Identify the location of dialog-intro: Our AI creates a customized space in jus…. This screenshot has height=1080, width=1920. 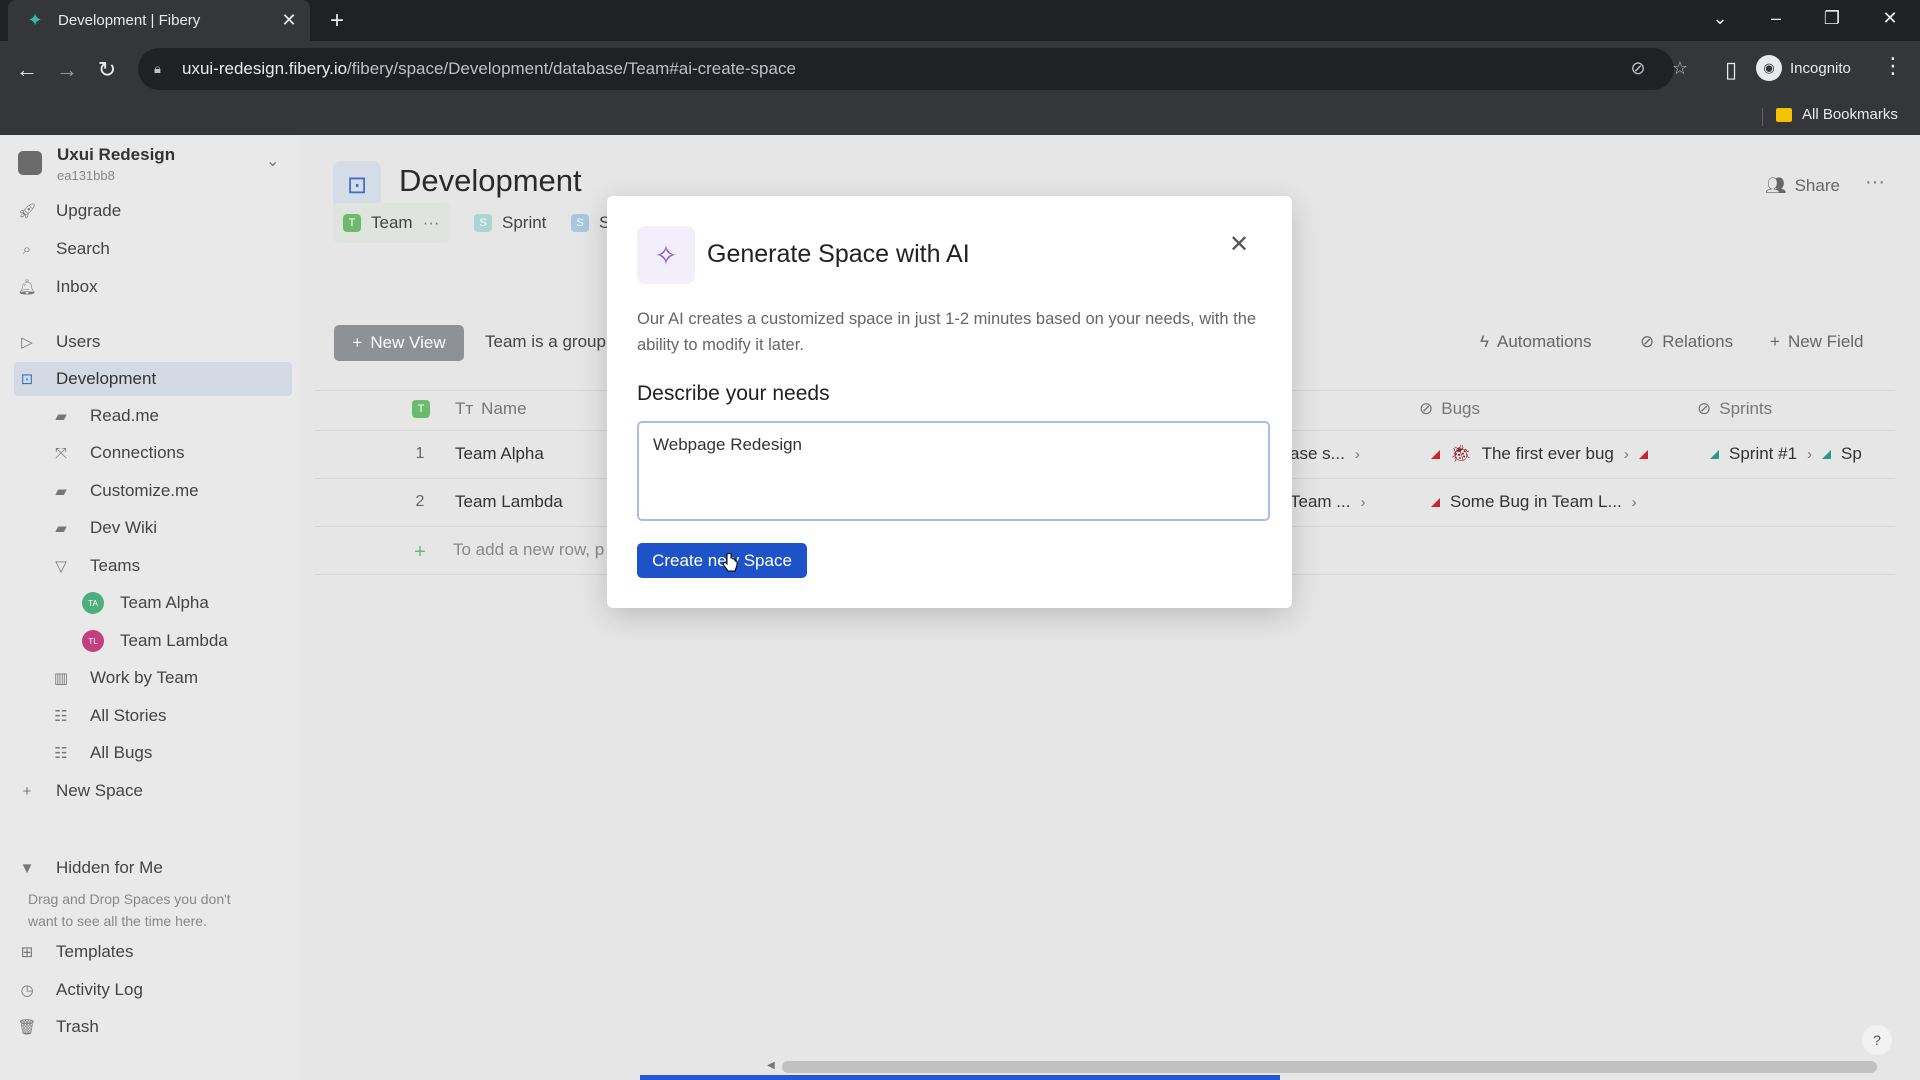
(947, 332).